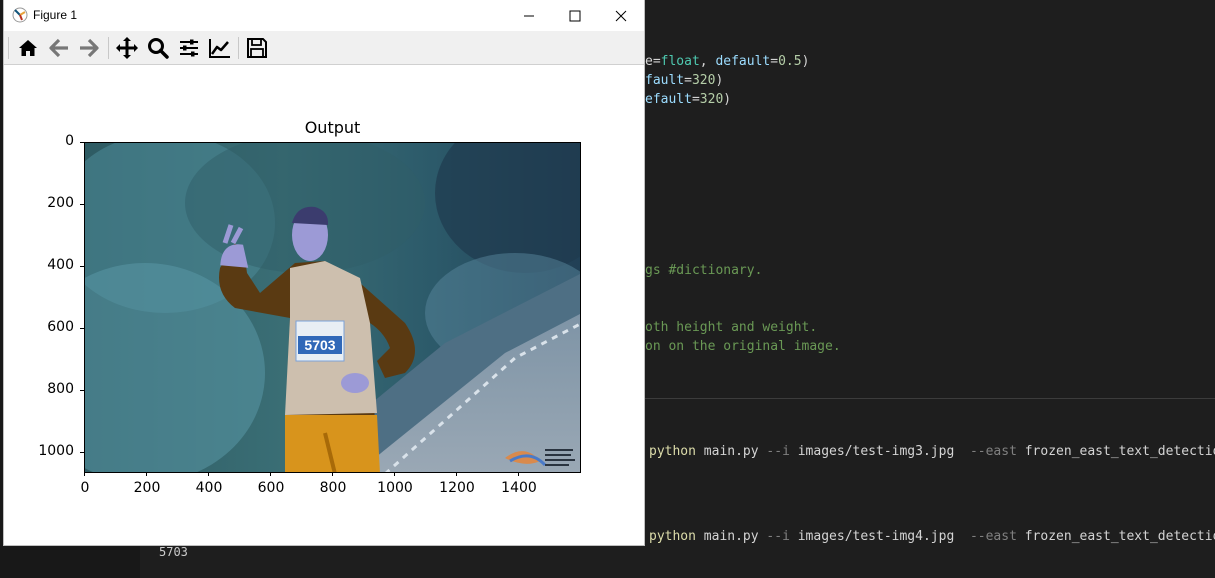  I want to click on back-arrow-icon, so click(58, 48).